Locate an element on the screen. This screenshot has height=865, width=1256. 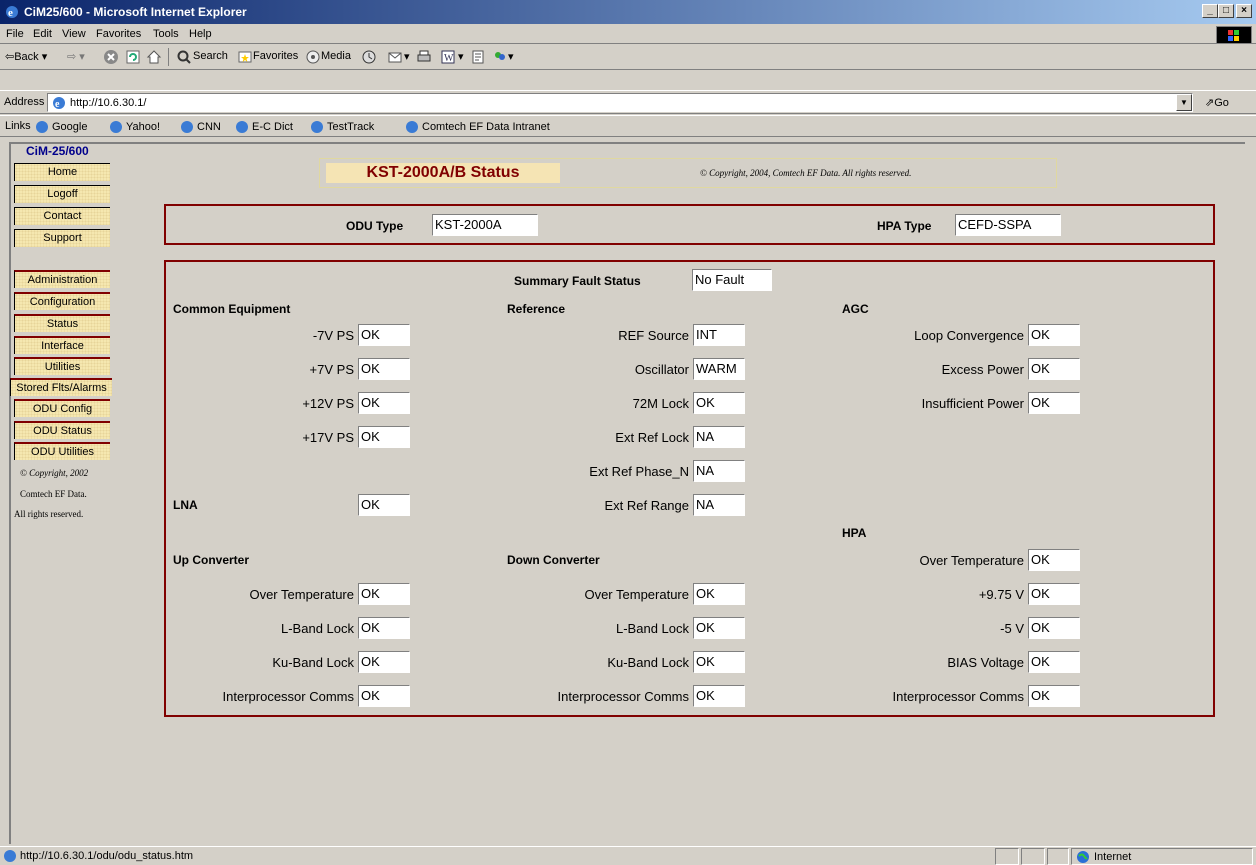
history-icon is located at coordinates (369, 57).